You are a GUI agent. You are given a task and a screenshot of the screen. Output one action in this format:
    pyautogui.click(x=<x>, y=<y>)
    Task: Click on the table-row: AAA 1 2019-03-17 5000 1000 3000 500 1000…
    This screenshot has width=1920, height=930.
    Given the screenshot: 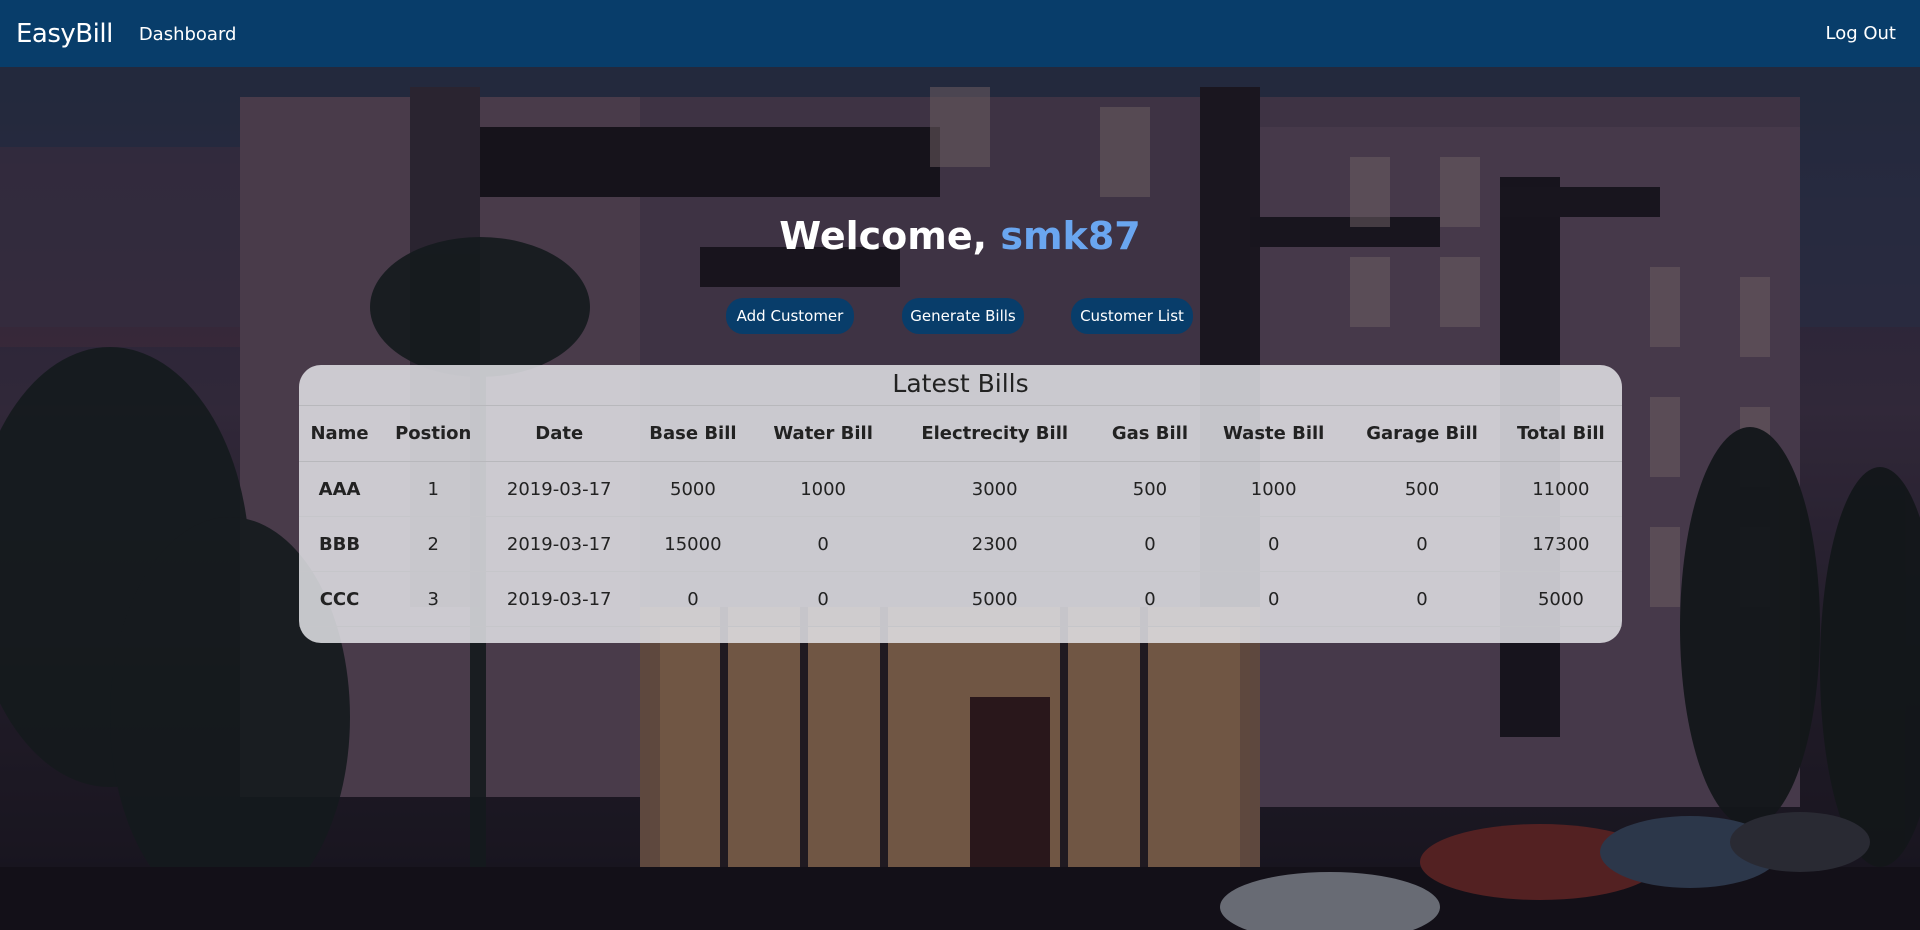 What is the action you would take?
    pyautogui.click(x=960, y=489)
    